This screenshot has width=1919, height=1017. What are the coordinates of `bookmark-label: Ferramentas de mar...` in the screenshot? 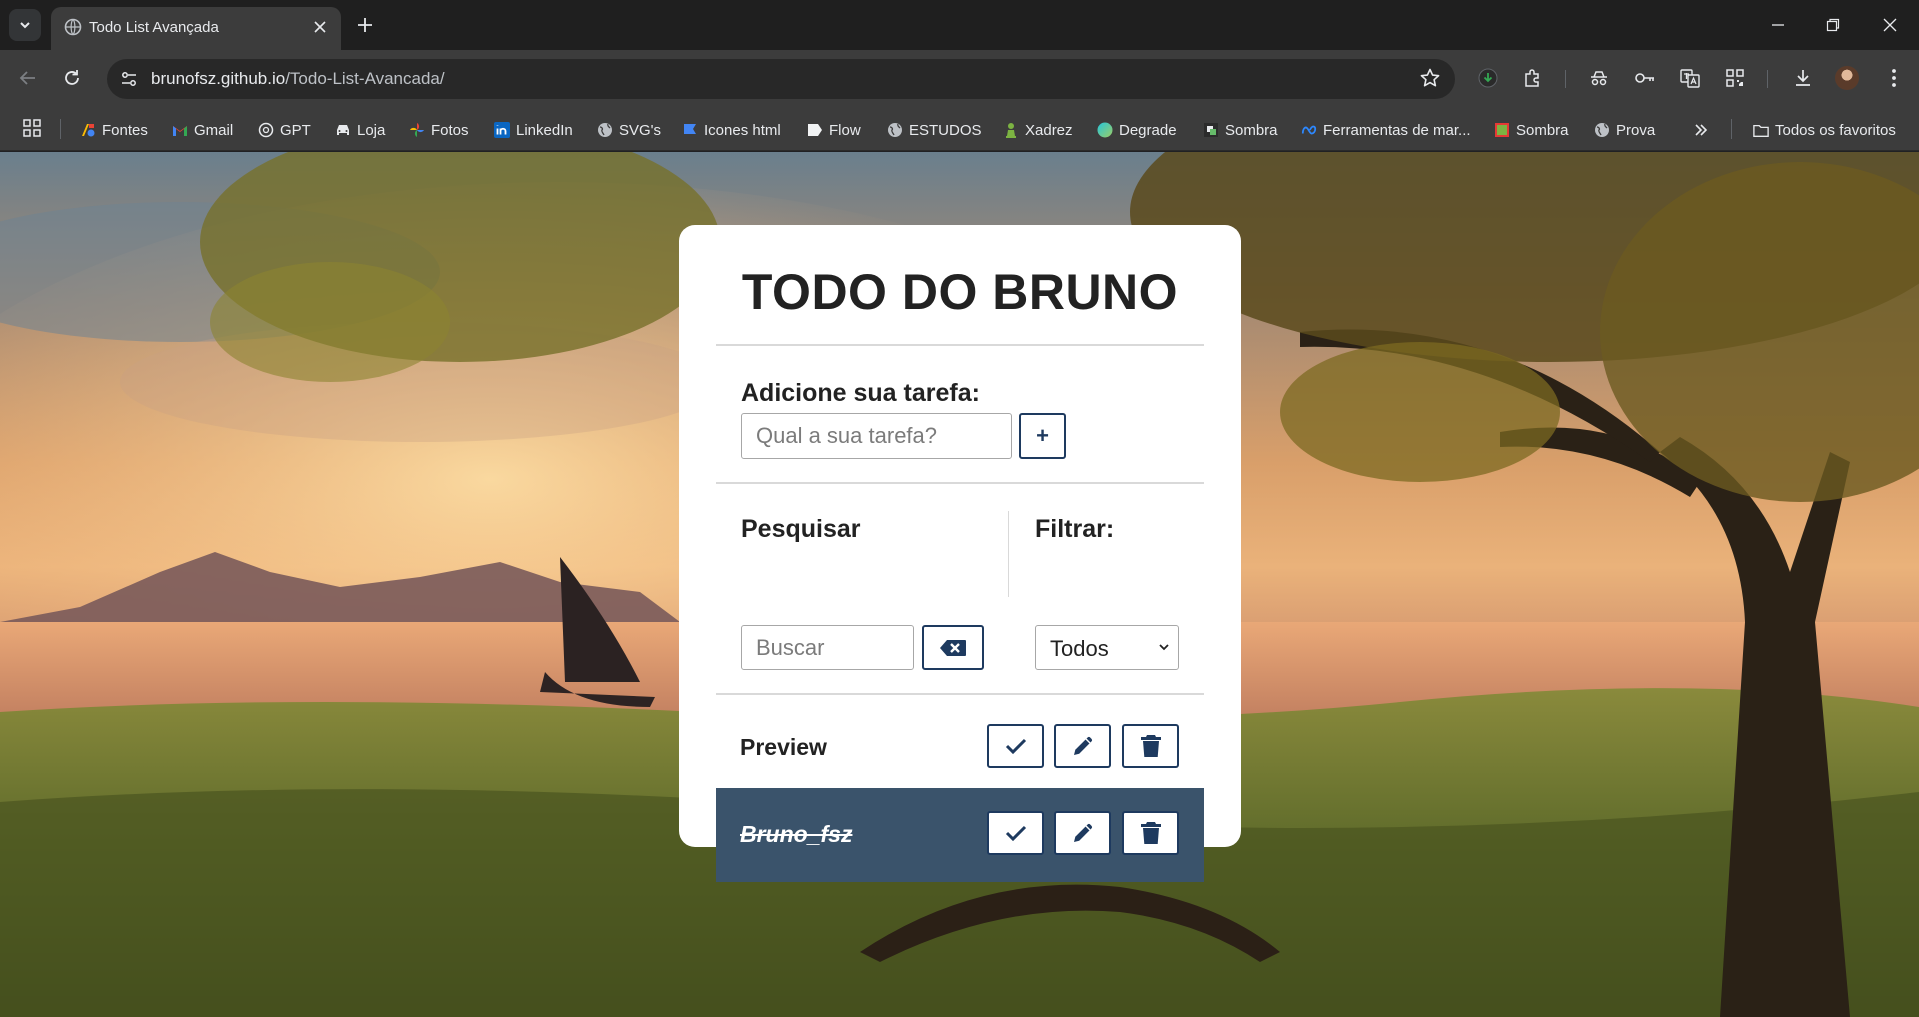 It's located at (1397, 130).